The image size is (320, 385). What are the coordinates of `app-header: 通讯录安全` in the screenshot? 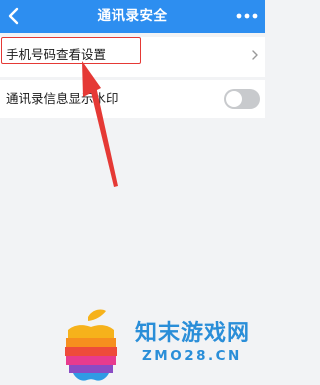 It's located at (132, 16).